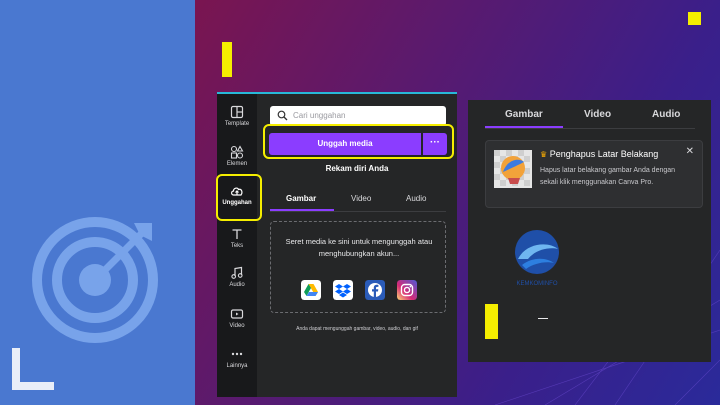 This screenshot has height=405, width=720. Describe the element at coordinates (237, 272) in the screenshot. I see `music-note-icon` at that location.